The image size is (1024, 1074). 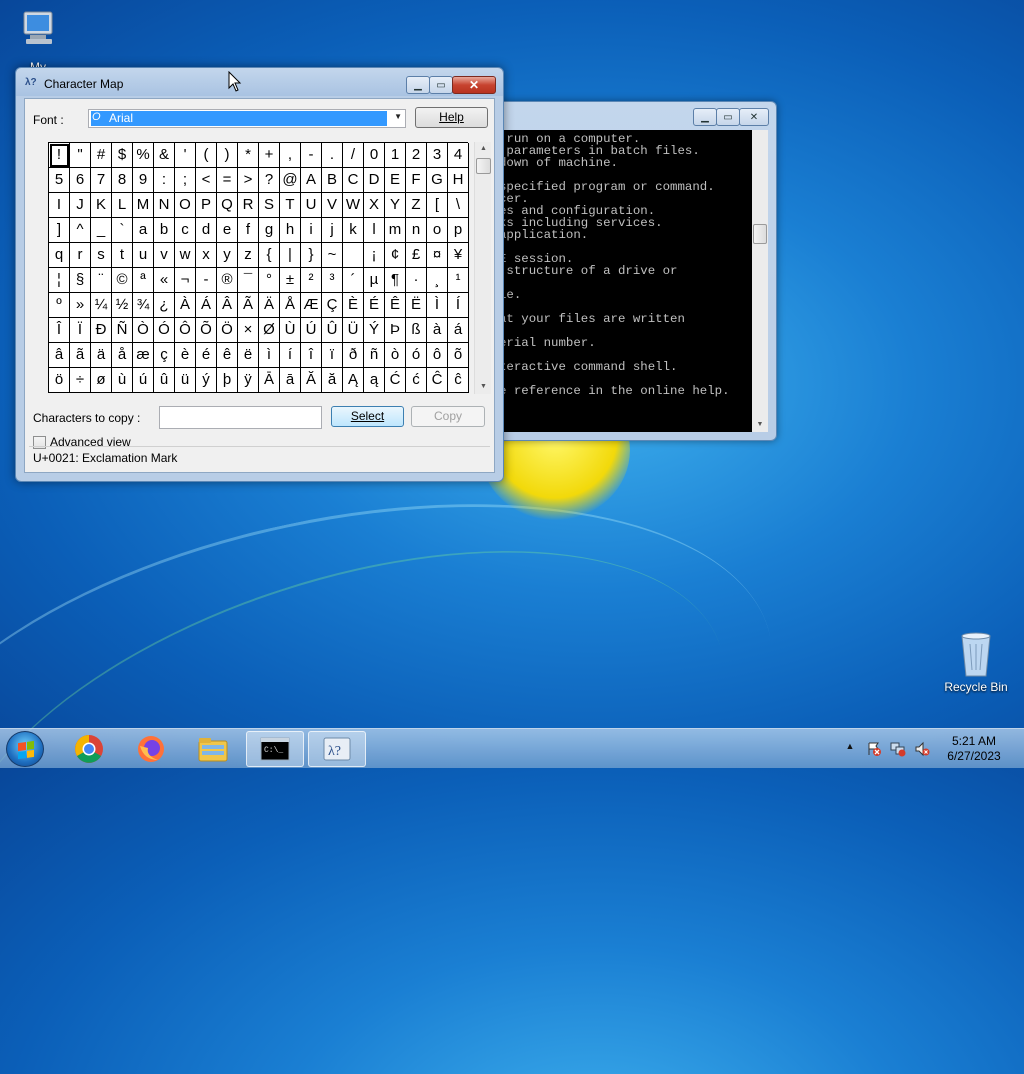 I want to click on character-cell: ¥, so click(x=458, y=255).